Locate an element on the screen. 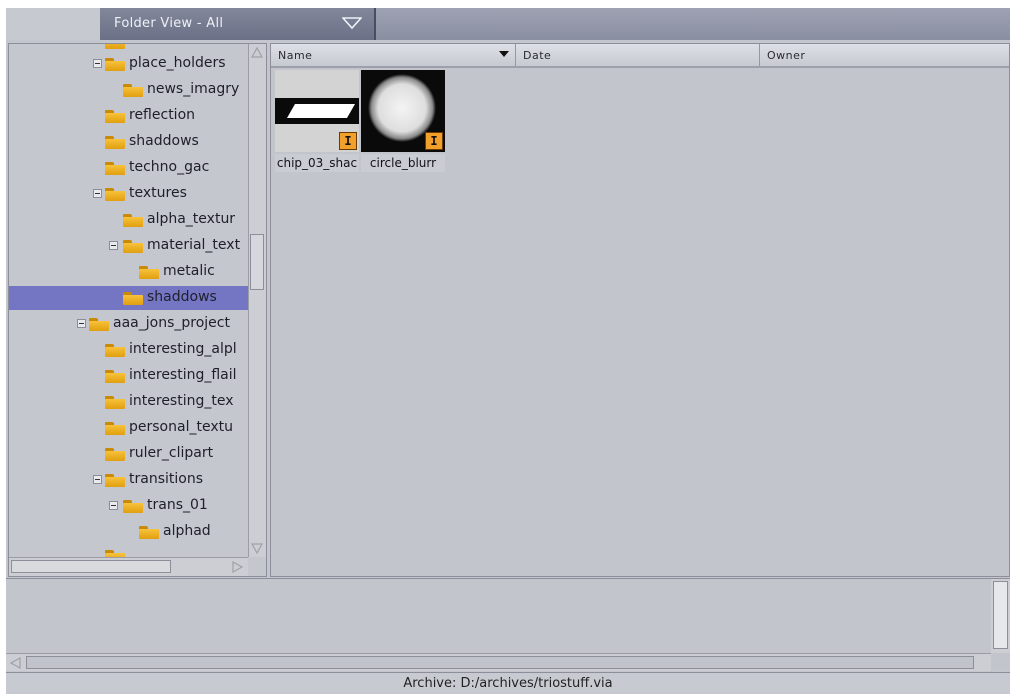 The width and height of the screenshot is (1014, 696). scroll-up-arrow-icon is located at coordinates (257, 53).